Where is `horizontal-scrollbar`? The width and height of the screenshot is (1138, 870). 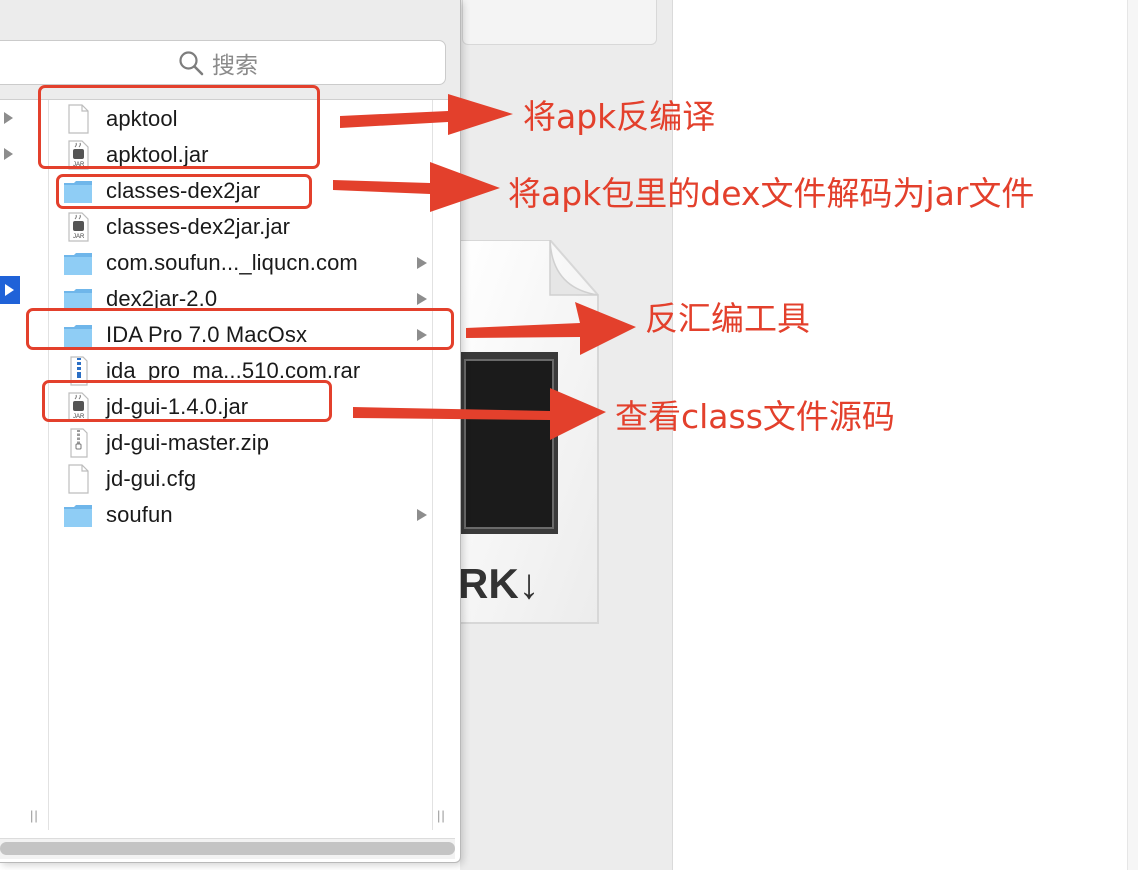
horizontal-scrollbar is located at coordinates (227, 848).